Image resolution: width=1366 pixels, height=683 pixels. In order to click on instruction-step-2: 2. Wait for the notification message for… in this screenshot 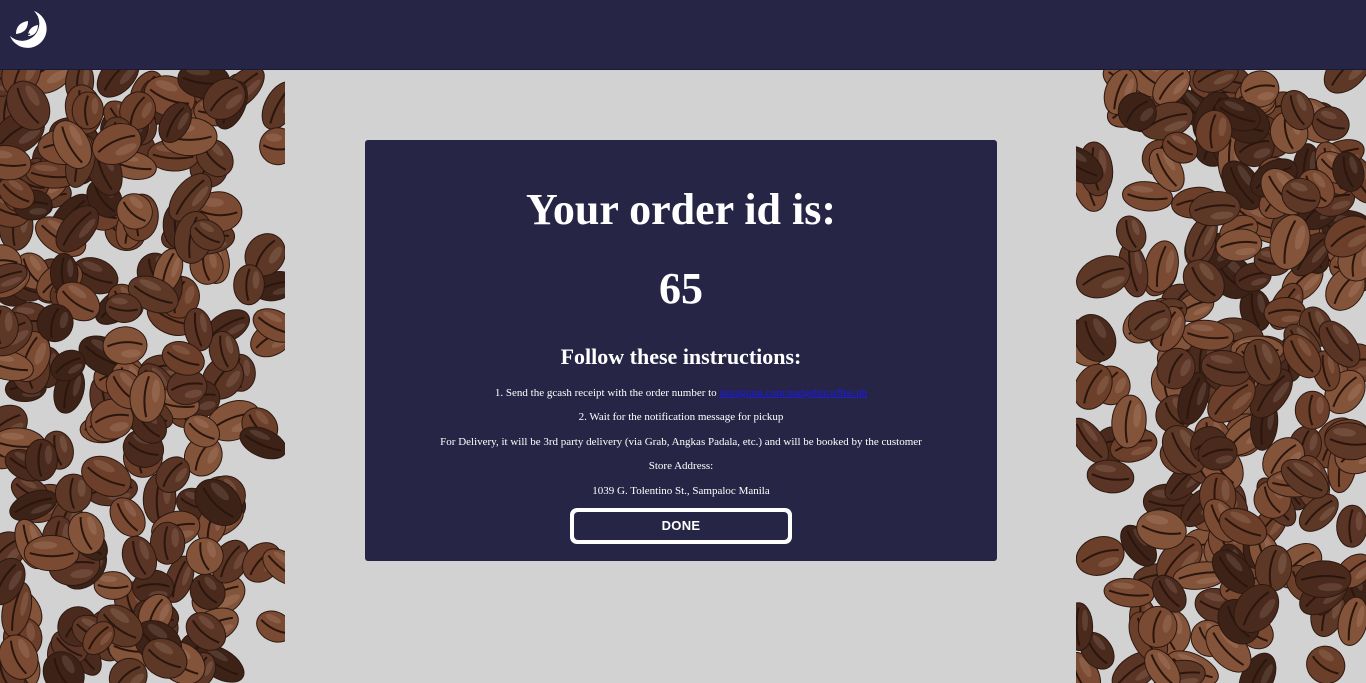, I will do `click(681, 417)`.